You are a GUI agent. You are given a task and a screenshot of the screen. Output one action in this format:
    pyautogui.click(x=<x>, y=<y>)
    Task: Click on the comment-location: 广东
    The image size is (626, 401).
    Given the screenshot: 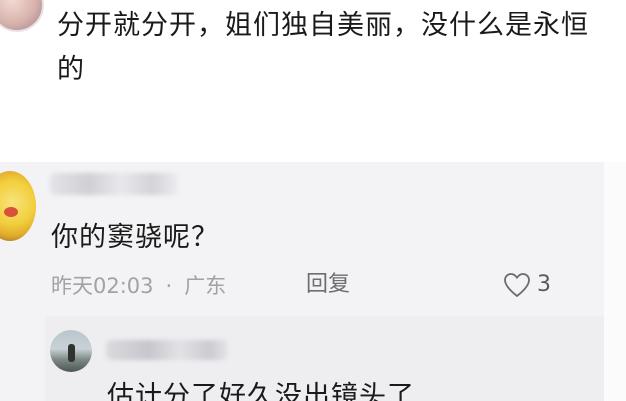 What is the action you would take?
    pyautogui.click(x=205, y=286)
    